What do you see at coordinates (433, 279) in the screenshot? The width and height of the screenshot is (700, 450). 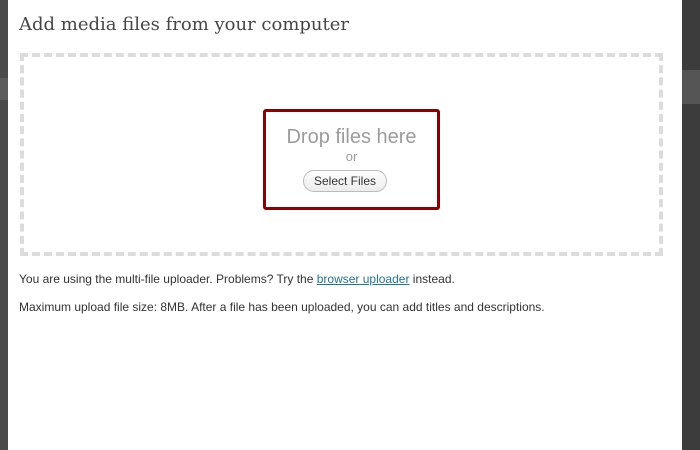 I see `uploader-info-suffix: instead.` at bounding box center [433, 279].